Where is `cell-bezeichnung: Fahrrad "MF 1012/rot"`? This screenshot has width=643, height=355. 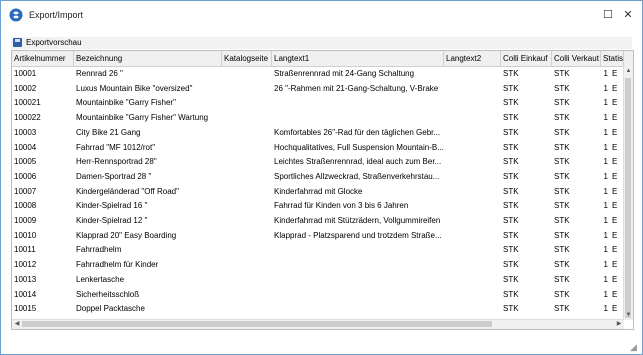 cell-bezeichnung: Fahrrad "MF 1012/rot" is located at coordinates (116, 147).